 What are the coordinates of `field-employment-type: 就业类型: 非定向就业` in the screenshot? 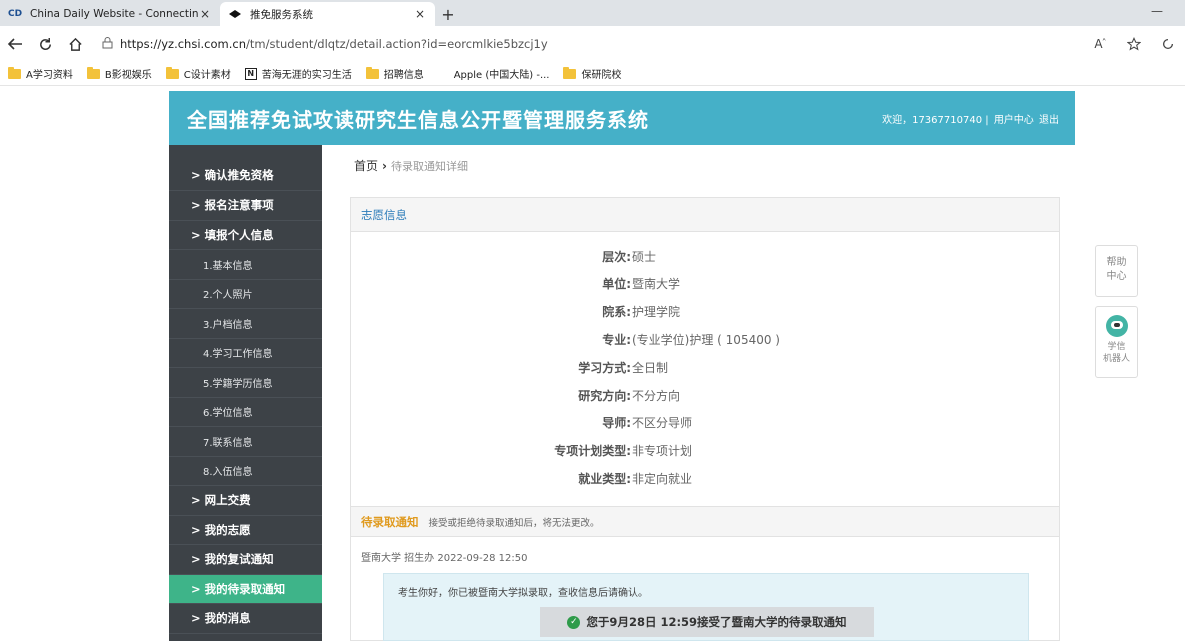 It's located at (706, 479).